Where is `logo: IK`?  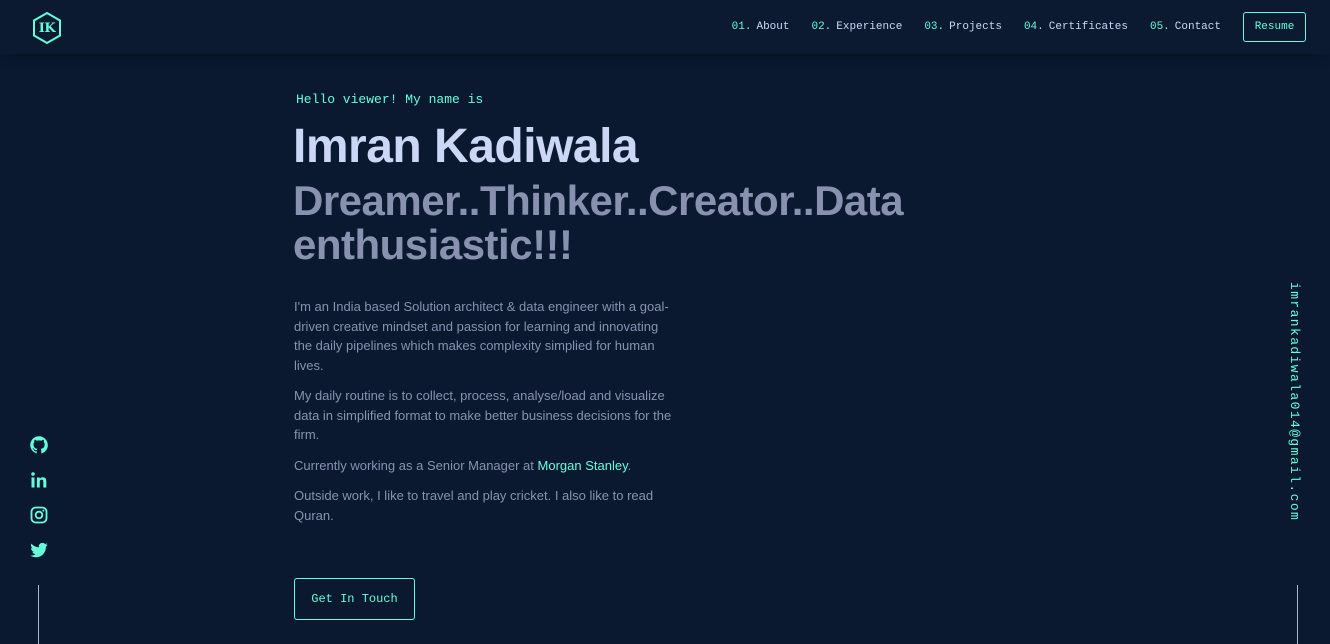
logo: IK is located at coordinates (47, 28).